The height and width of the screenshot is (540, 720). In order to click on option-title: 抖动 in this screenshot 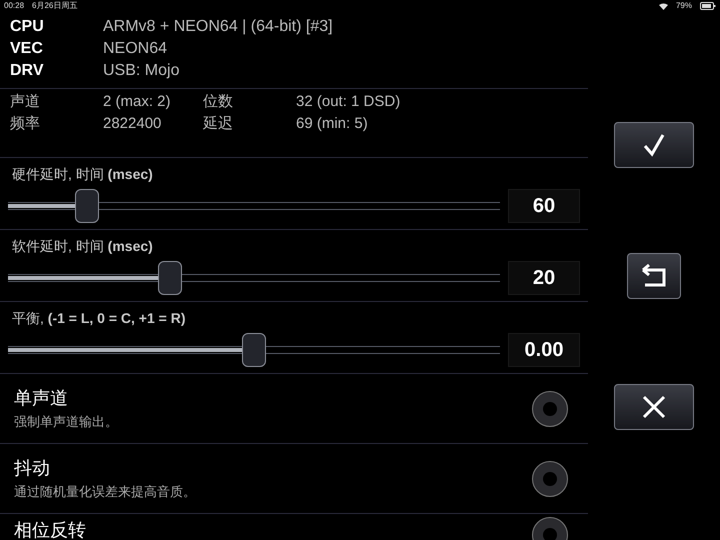, I will do `click(32, 468)`.